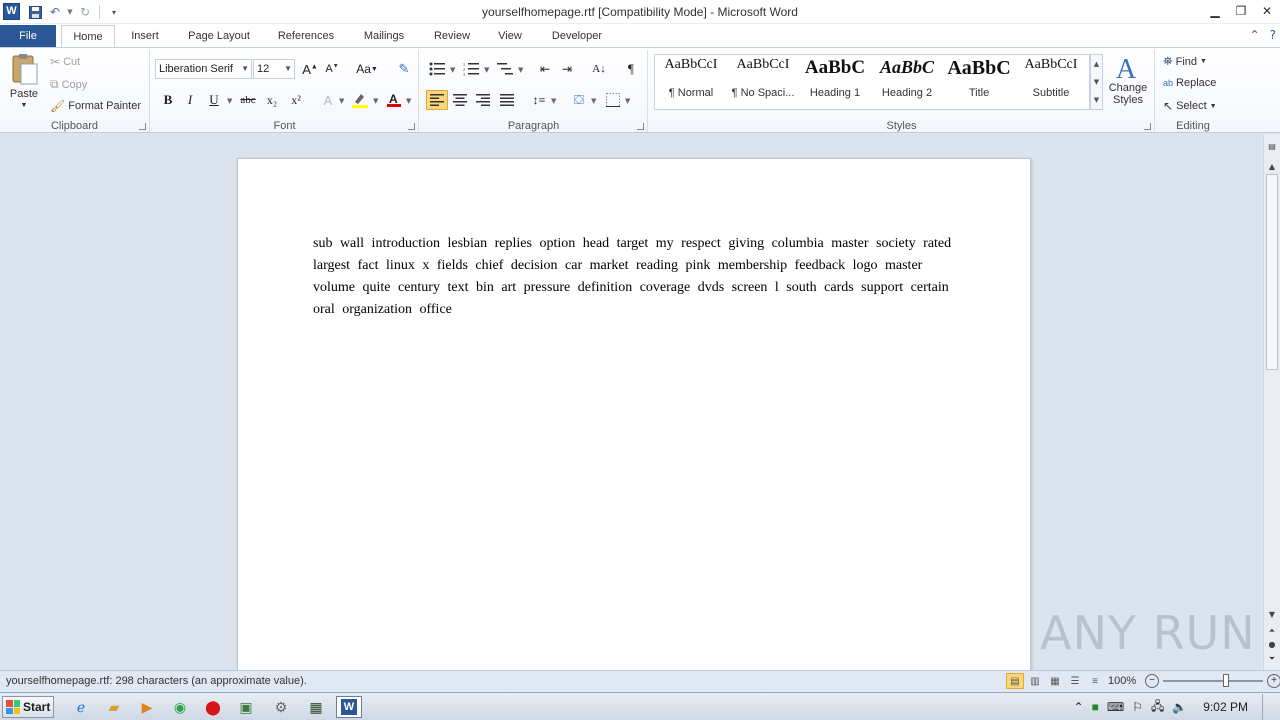  What do you see at coordinates (394, 100) in the screenshot?
I see `font-color-button: A` at bounding box center [394, 100].